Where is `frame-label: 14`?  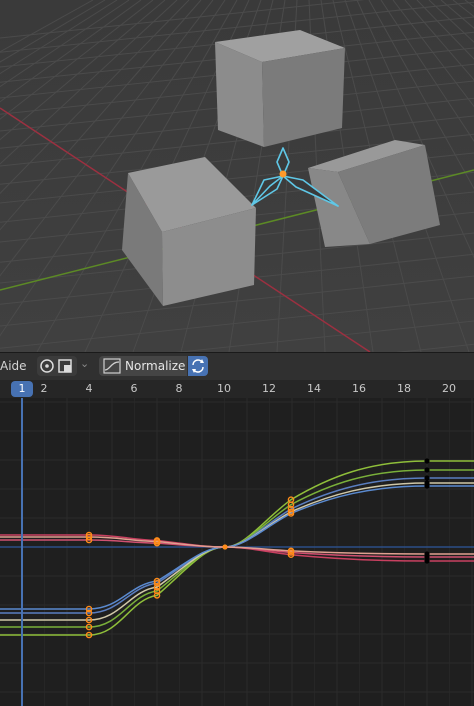
frame-label: 14 is located at coordinates (314, 388).